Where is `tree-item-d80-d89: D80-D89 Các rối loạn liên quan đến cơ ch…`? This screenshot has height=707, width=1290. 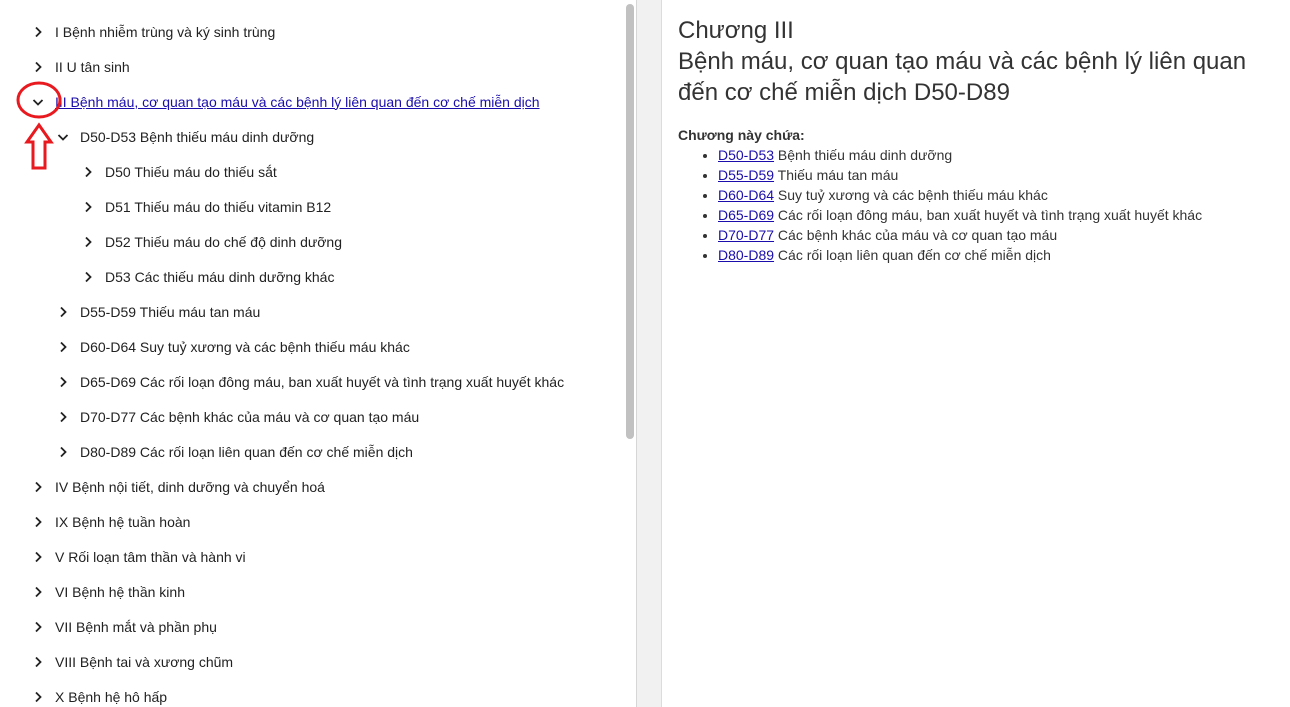 tree-item-d80-d89: D80-D89 Các rối loạn liên quan đến cơ ch… is located at coordinates (232, 451).